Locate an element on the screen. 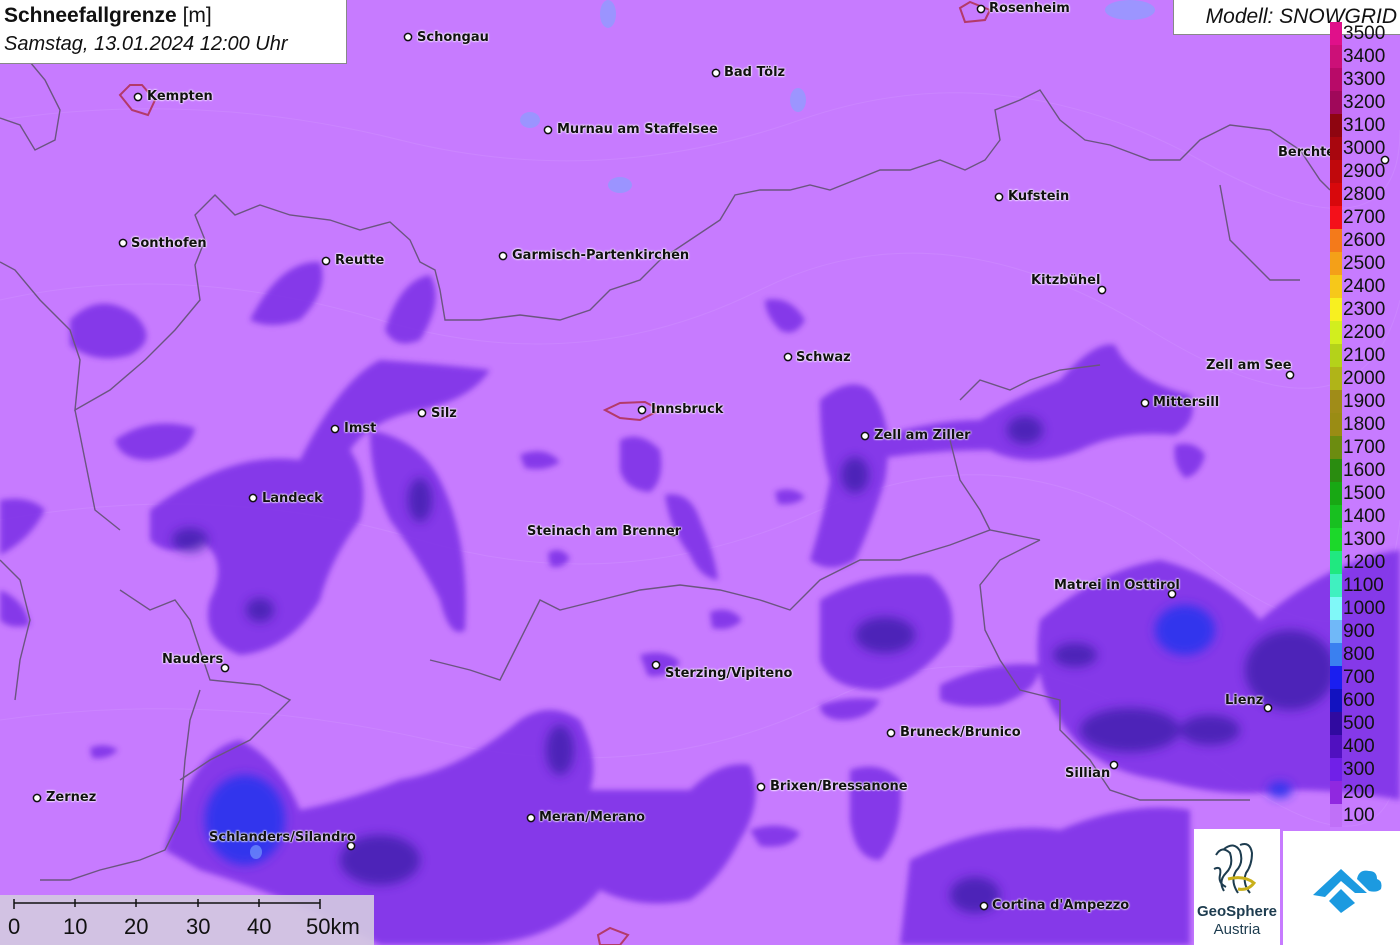 The height and width of the screenshot is (945, 1400). city-label: Cortina d'Ampezzo is located at coordinates (1061, 905).